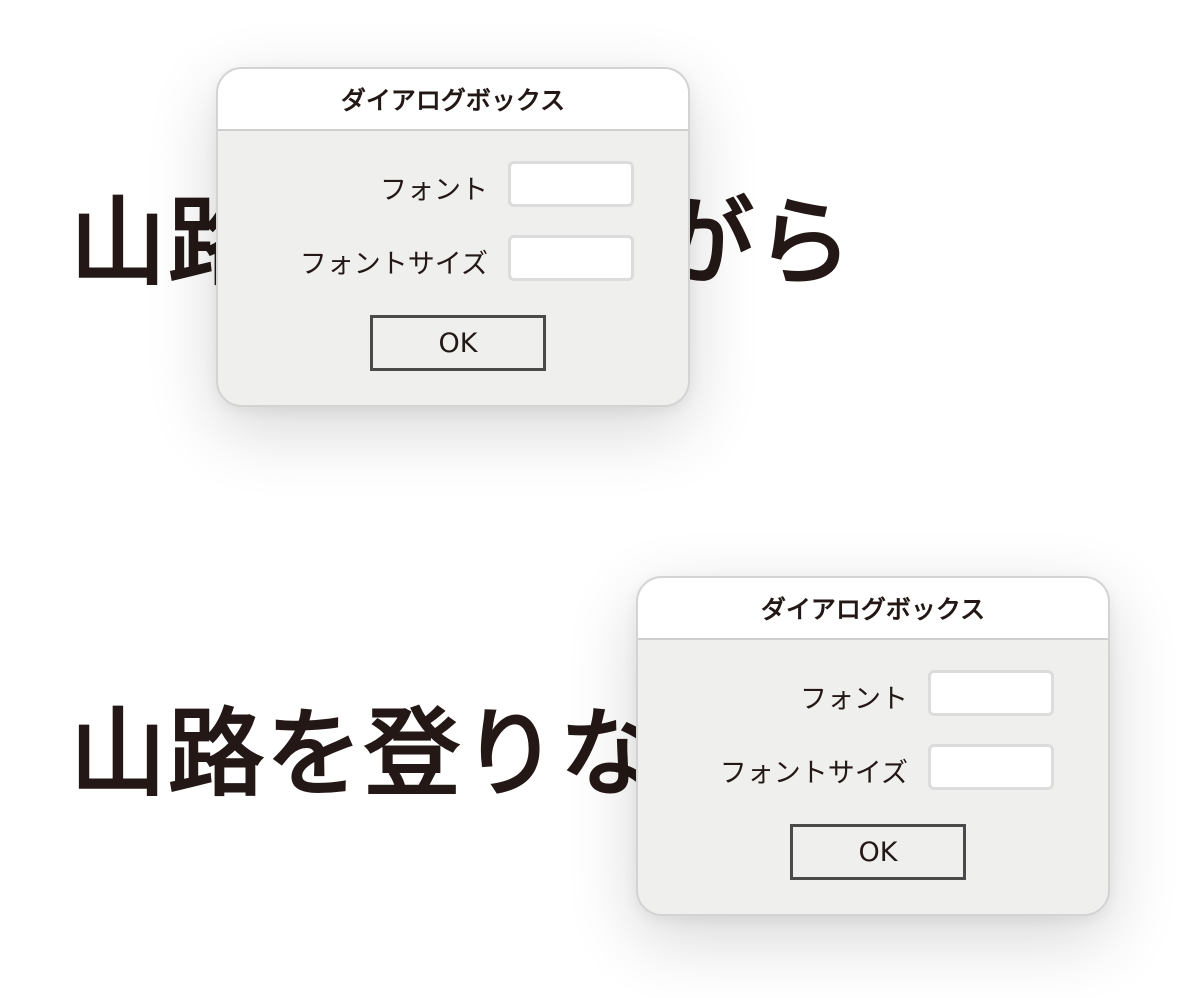 This screenshot has height=998, width=1200. I want to click on dialog-box-bottom: ダイアログボックス フォント フォントサイズ OK, so click(873, 746).